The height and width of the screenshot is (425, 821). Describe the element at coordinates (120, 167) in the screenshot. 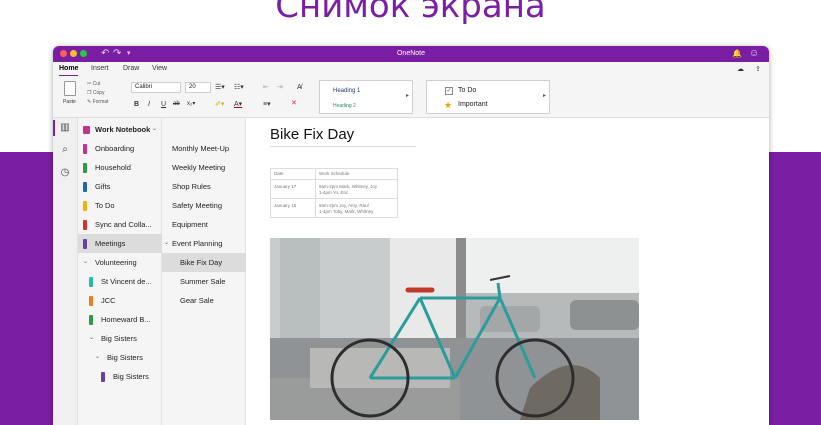

I see `section-item: Household` at that location.